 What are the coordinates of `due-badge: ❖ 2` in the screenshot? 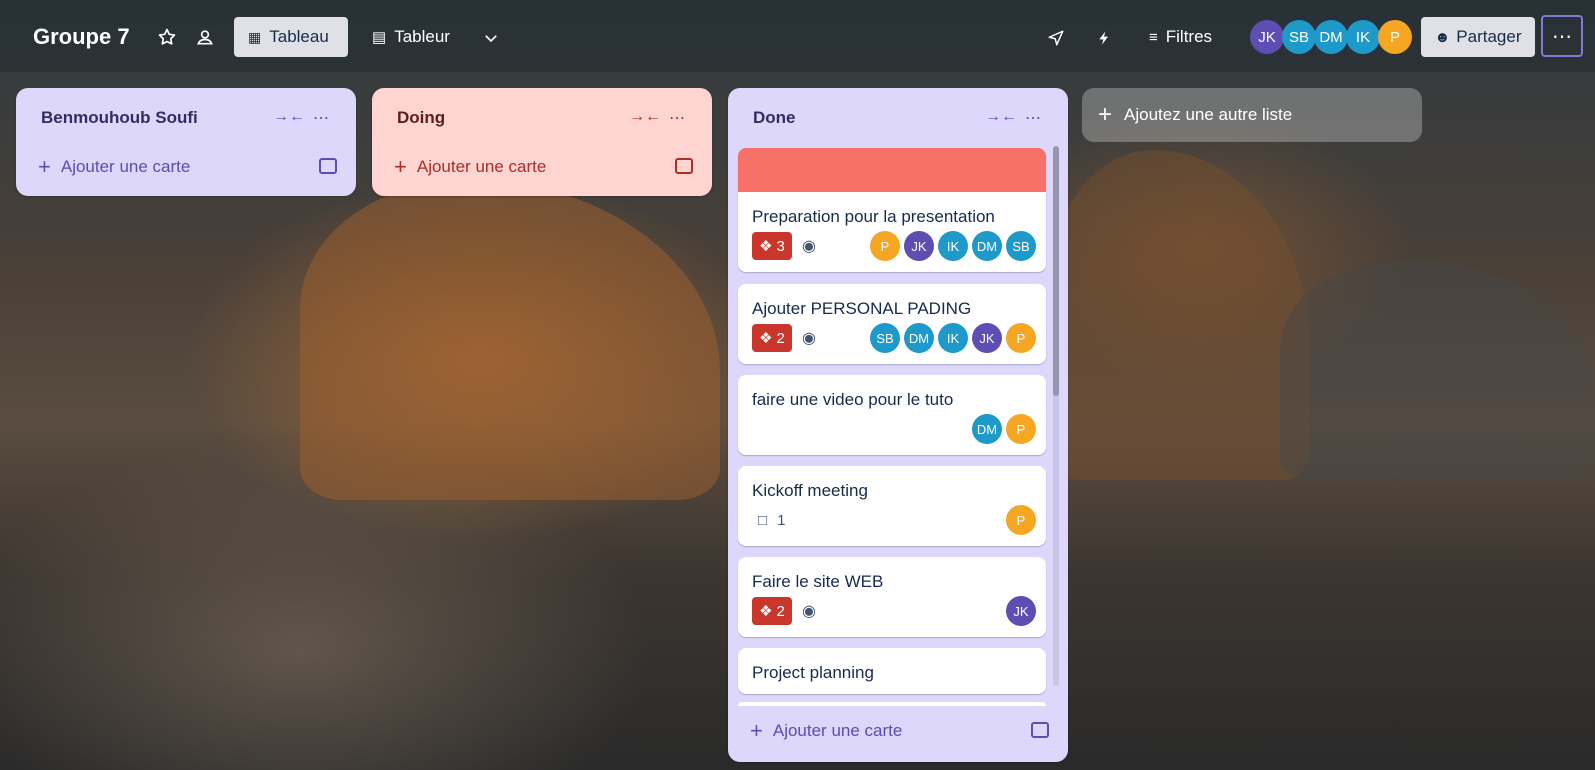 It's located at (772, 611).